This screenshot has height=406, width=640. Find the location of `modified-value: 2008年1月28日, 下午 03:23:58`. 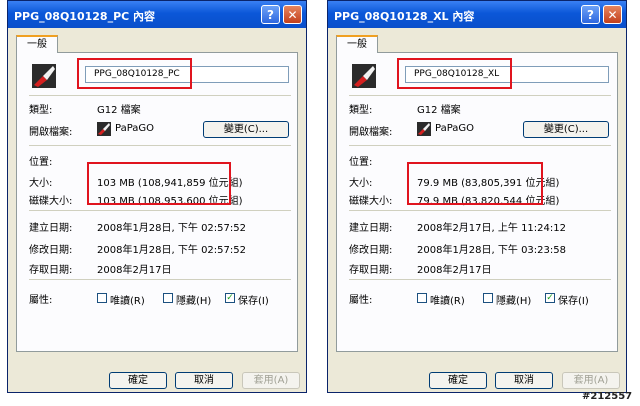

modified-value: 2008年1月28日, 下午 03:23:58 is located at coordinates (491, 250).